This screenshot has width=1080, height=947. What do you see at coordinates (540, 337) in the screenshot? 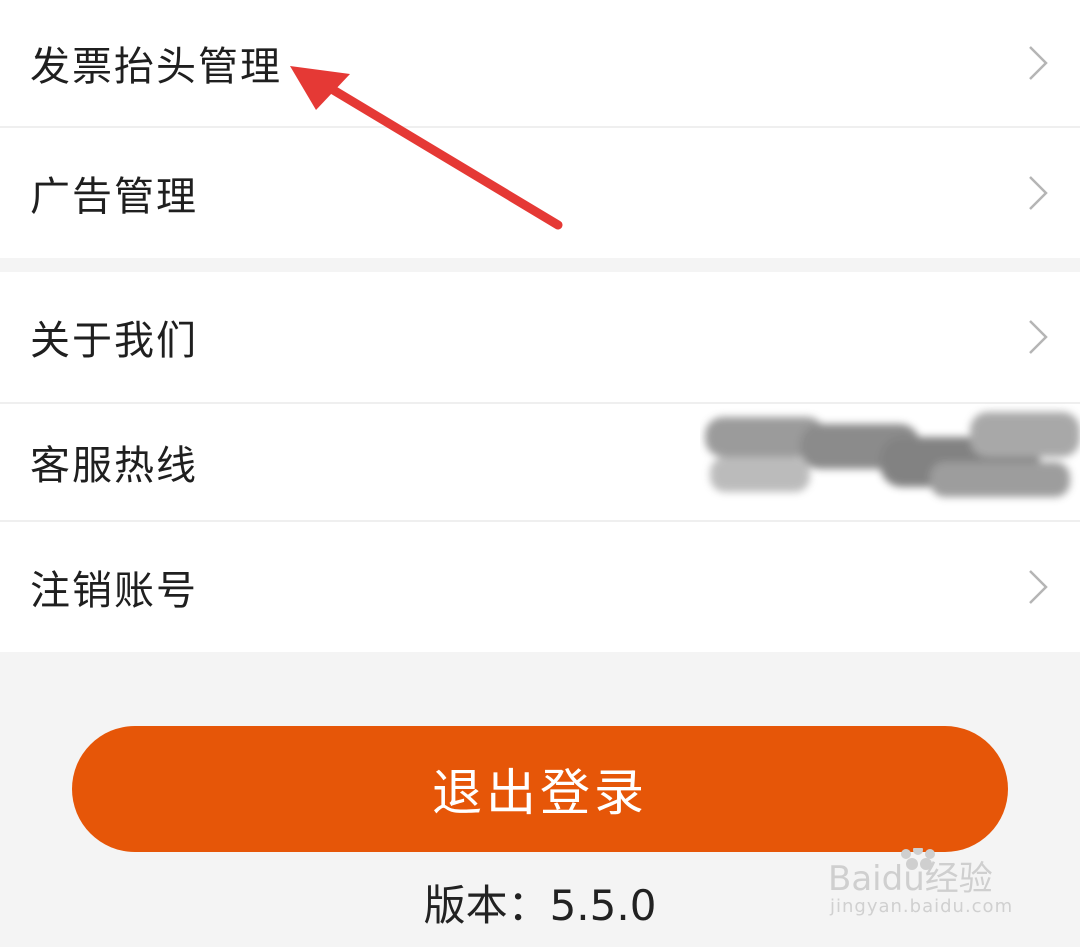
I see `about-us-item: 关于我们` at bounding box center [540, 337].